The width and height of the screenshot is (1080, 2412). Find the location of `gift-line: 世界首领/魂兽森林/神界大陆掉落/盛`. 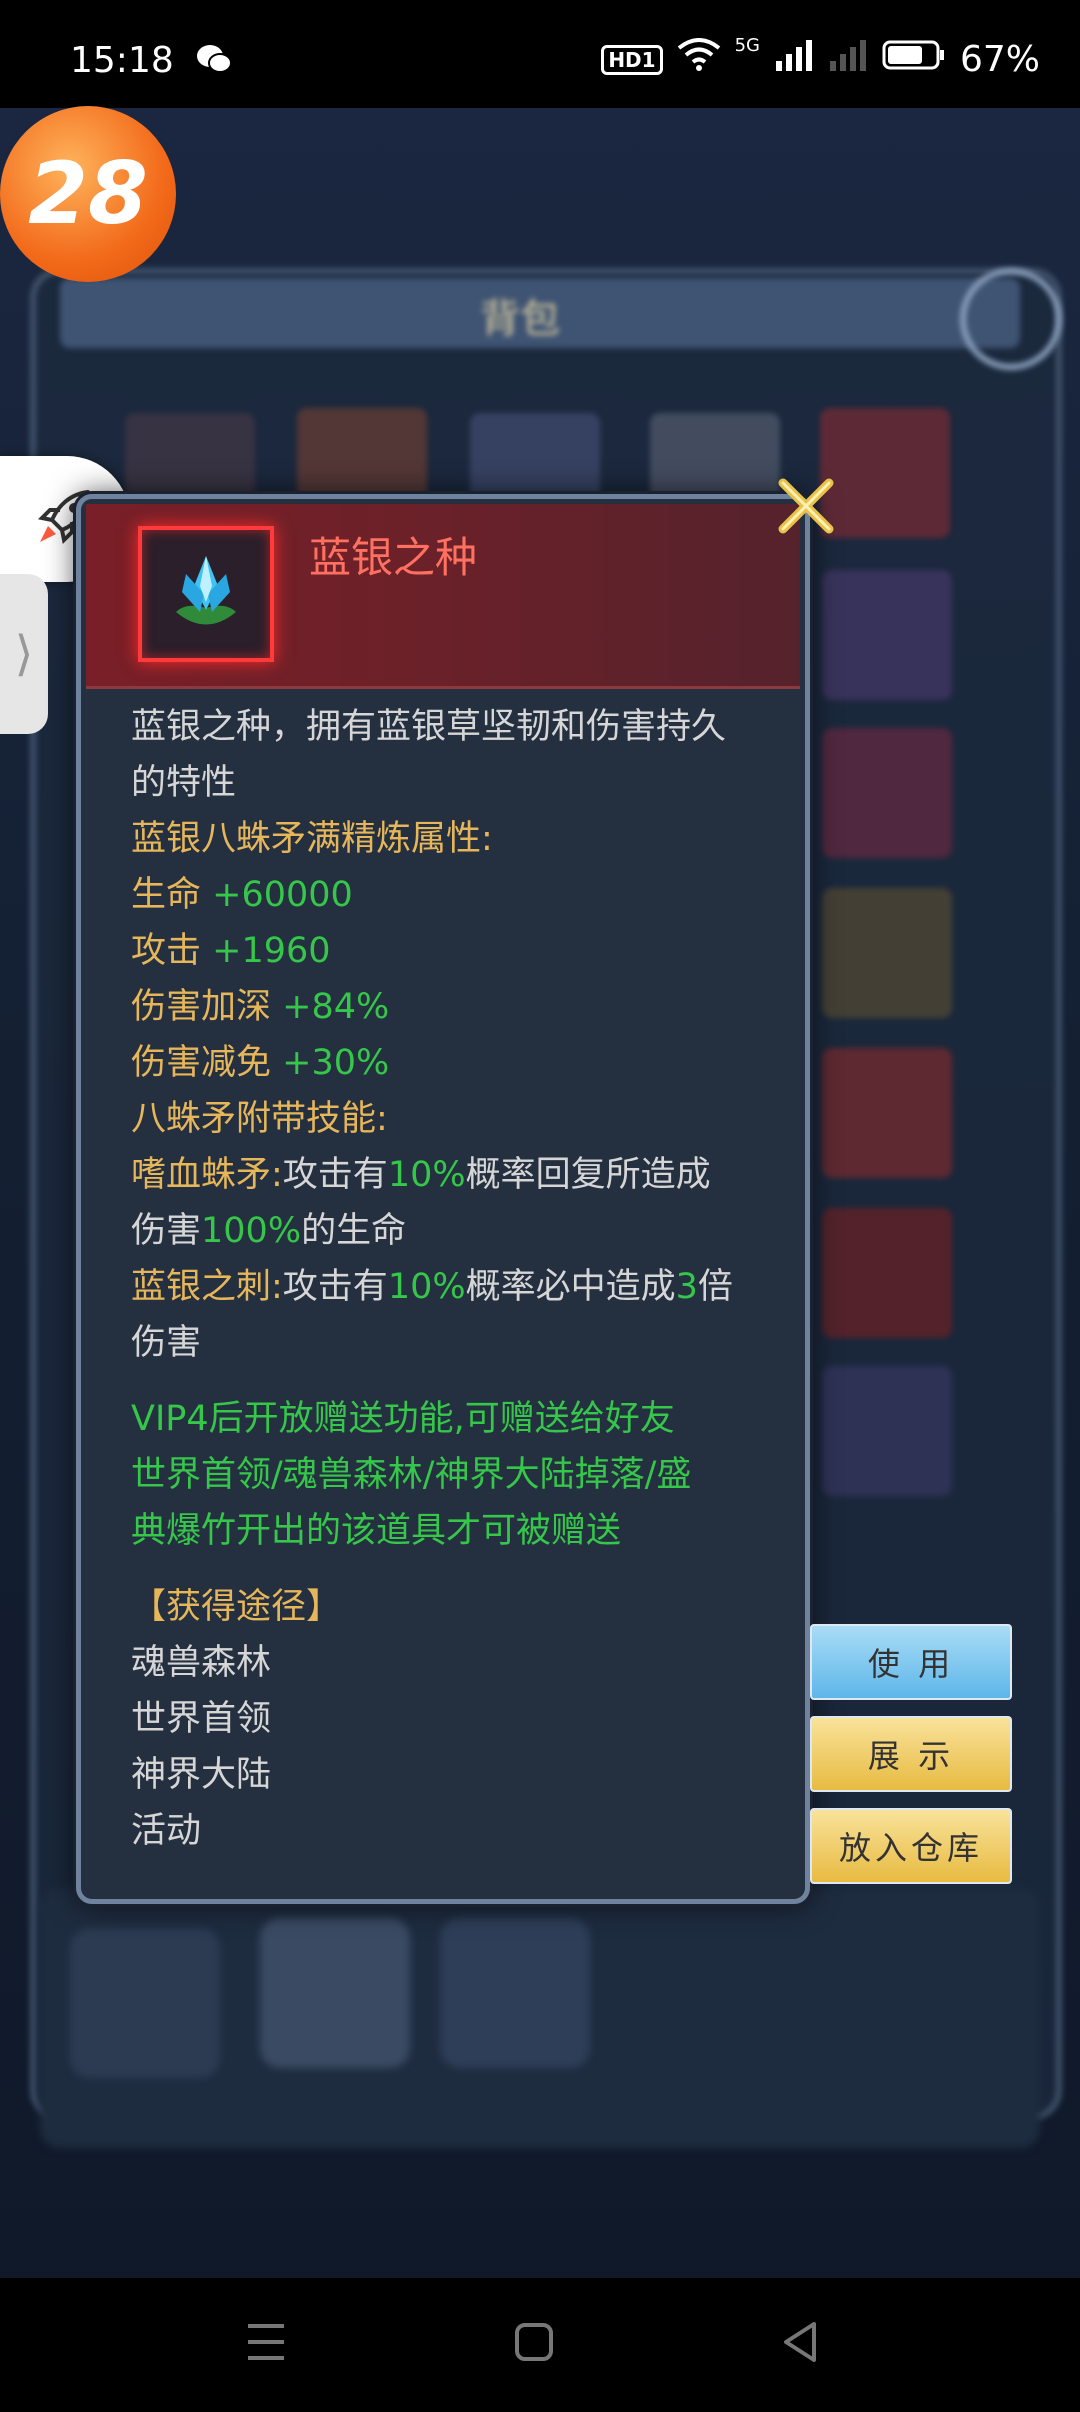

gift-line: 世界首领/魂兽森林/神界大陆掉落/盛 is located at coordinates (411, 1475).